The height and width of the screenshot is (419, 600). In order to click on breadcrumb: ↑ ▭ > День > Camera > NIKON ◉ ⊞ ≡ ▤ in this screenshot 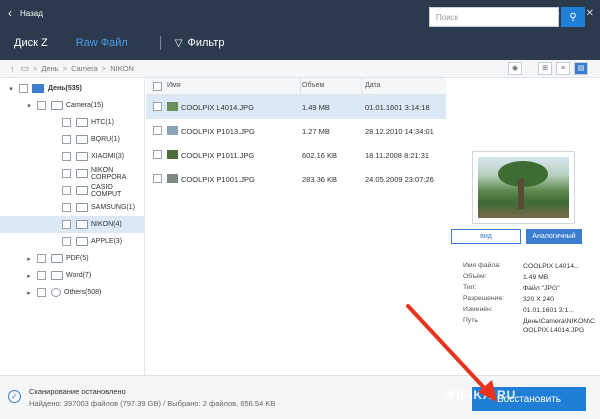, I will do `click(300, 69)`.